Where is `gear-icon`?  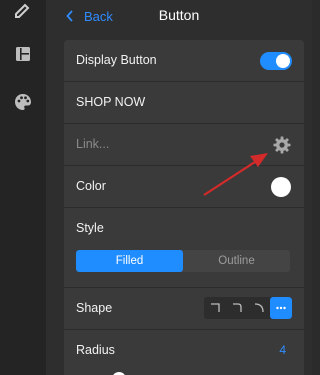
gear-icon is located at coordinates (282, 145).